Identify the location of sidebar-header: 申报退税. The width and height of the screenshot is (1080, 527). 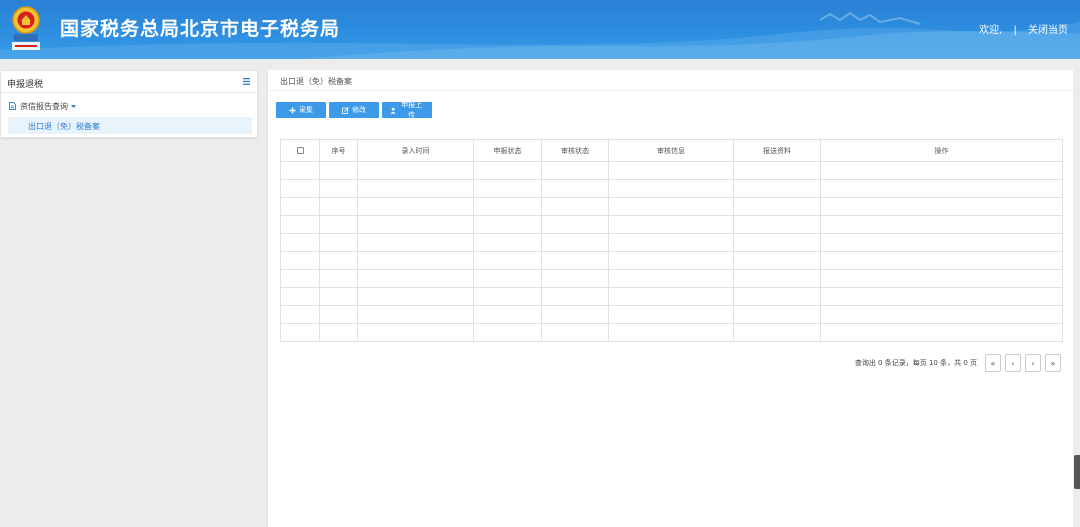
(129, 82).